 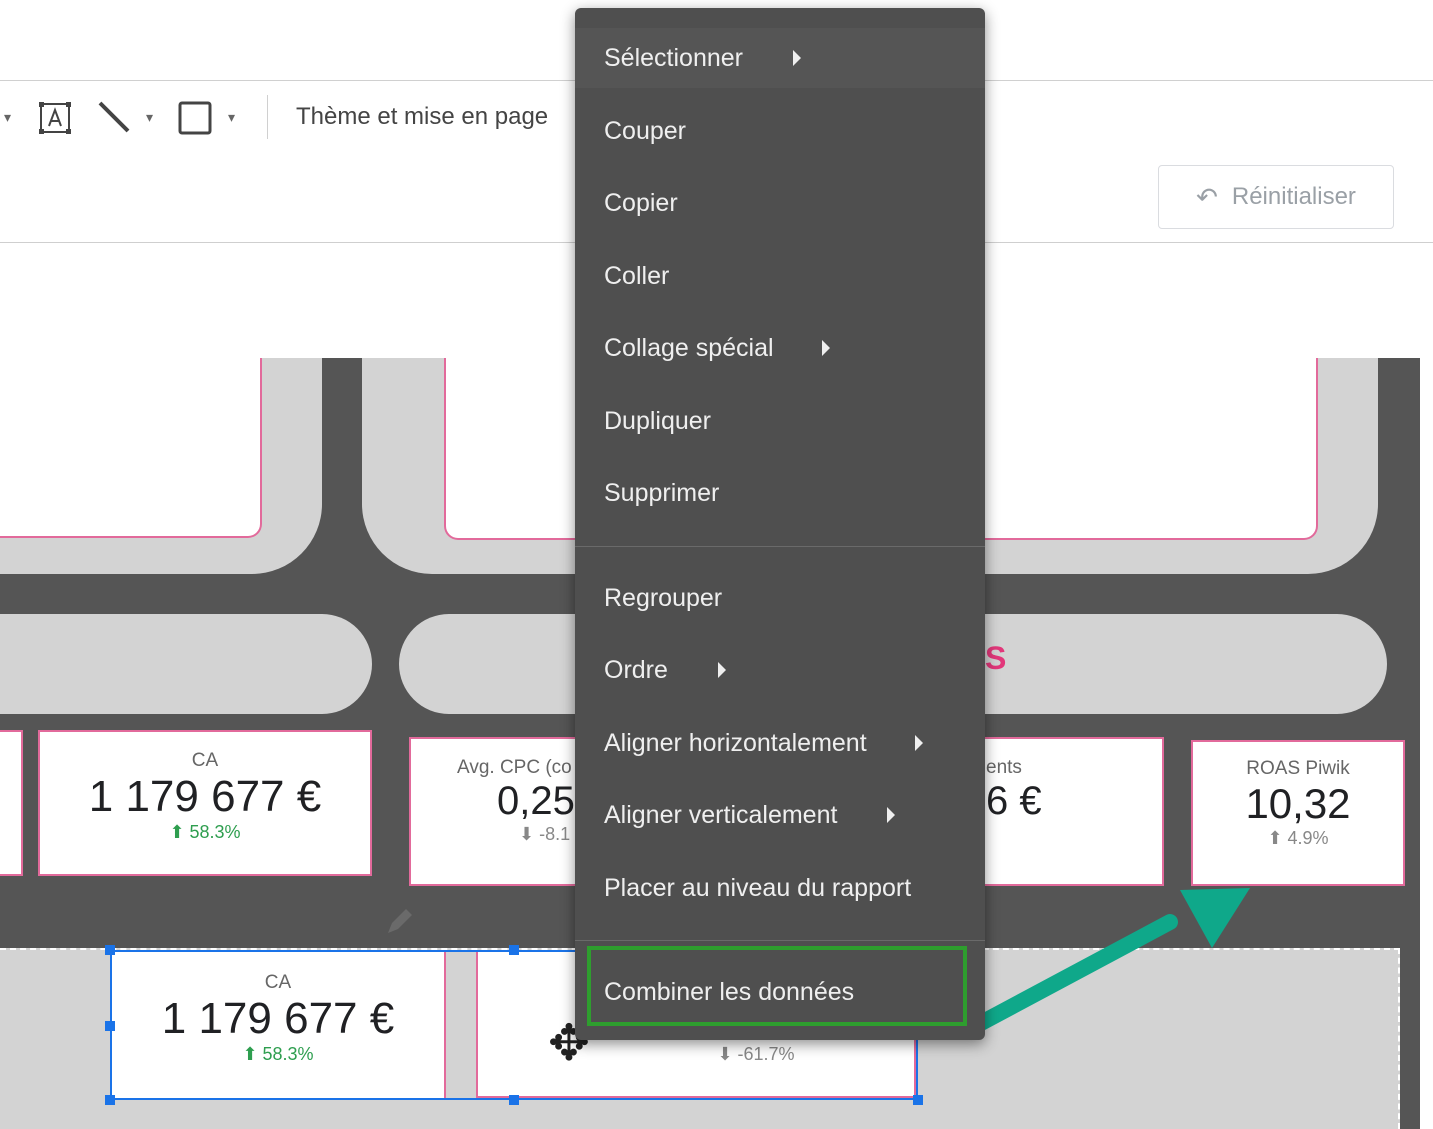 What do you see at coordinates (780, 58) in the screenshot?
I see `menu-item-select: Sélectionner` at bounding box center [780, 58].